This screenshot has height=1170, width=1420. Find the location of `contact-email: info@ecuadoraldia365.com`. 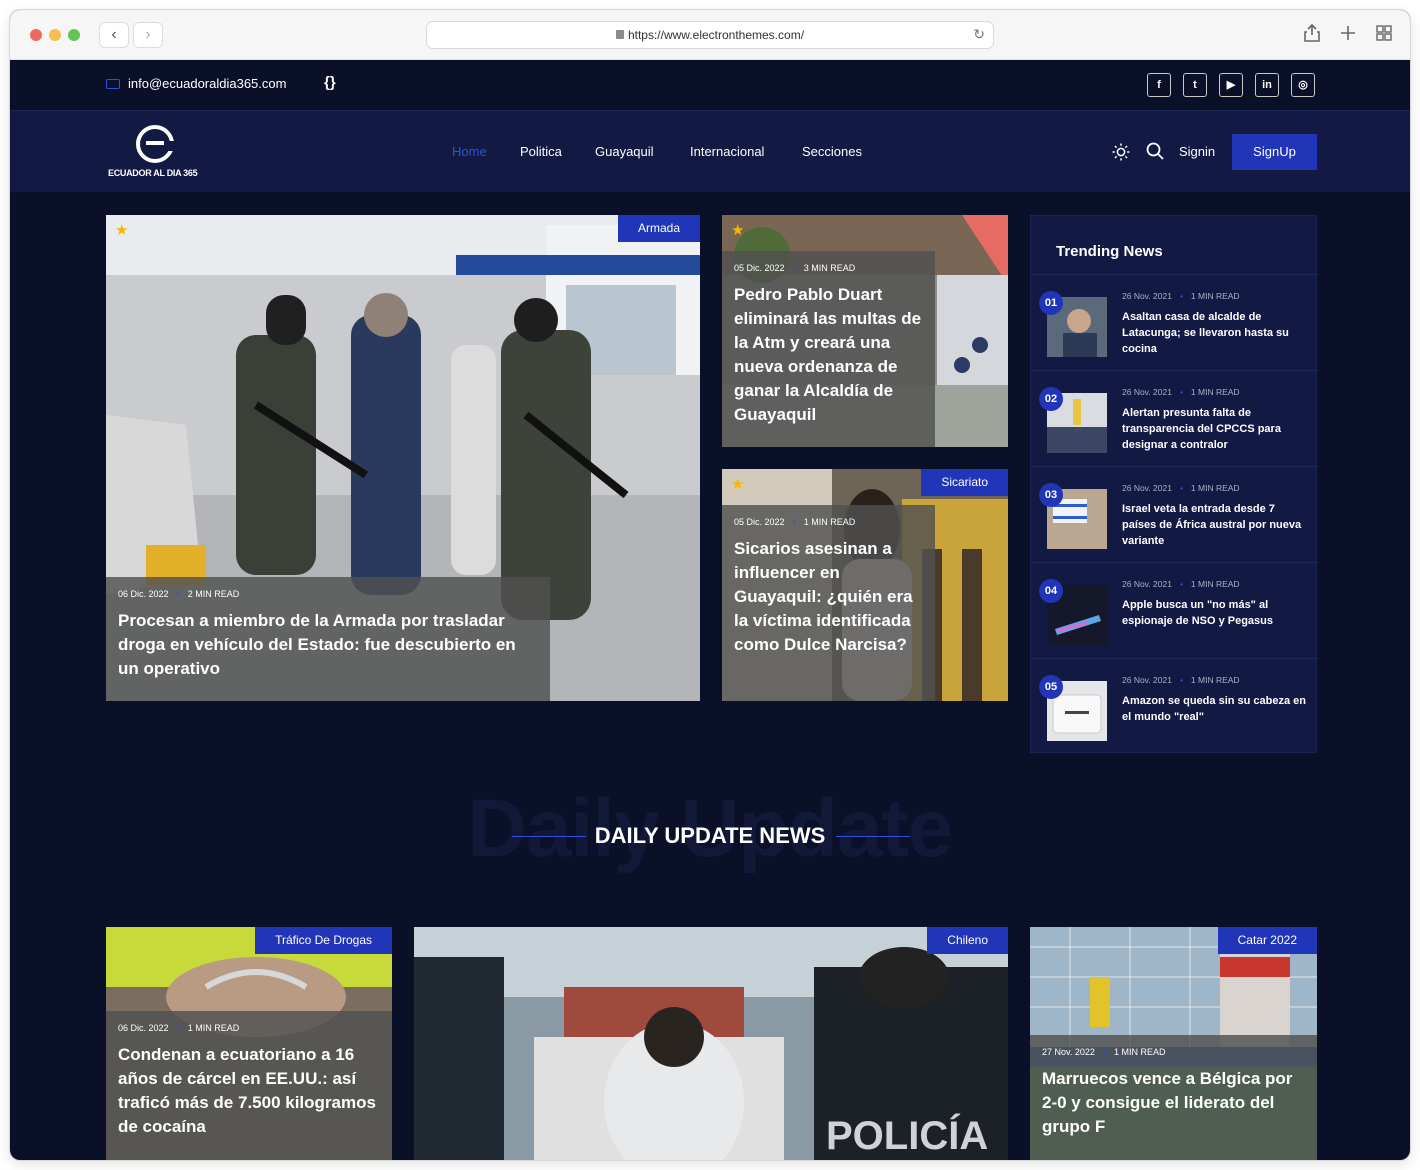

contact-email: info@ecuadoraldia365.com is located at coordinates (196, 83).